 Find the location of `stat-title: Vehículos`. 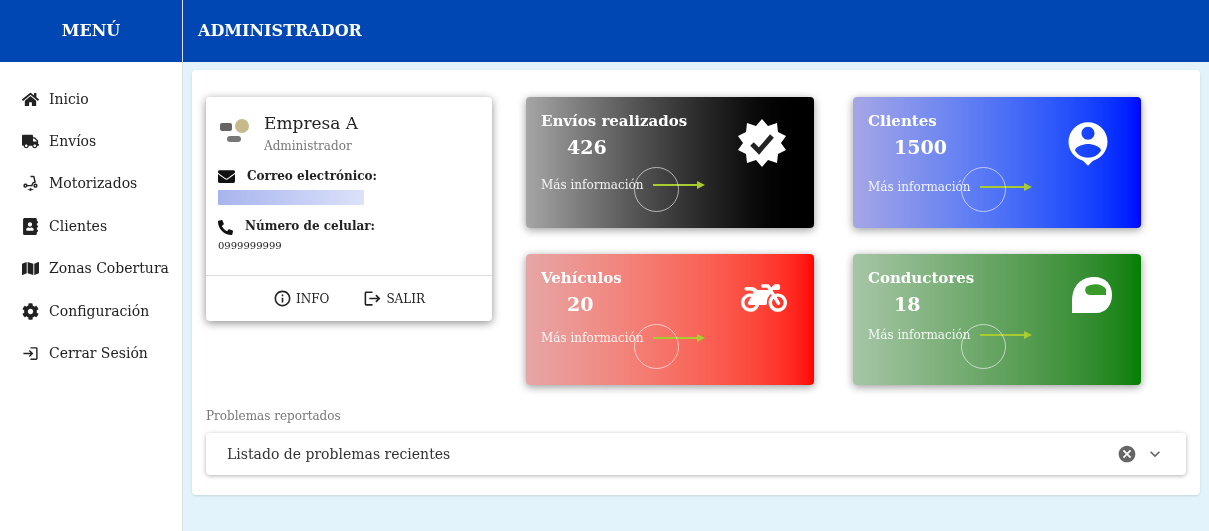

stat-title: Vehículos is located at coordinates (581, 278).